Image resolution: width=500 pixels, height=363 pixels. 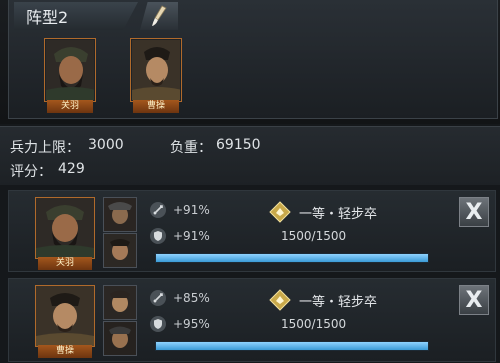 I want to click on row-hero-card: 曹操, so click(x=65, y=321).